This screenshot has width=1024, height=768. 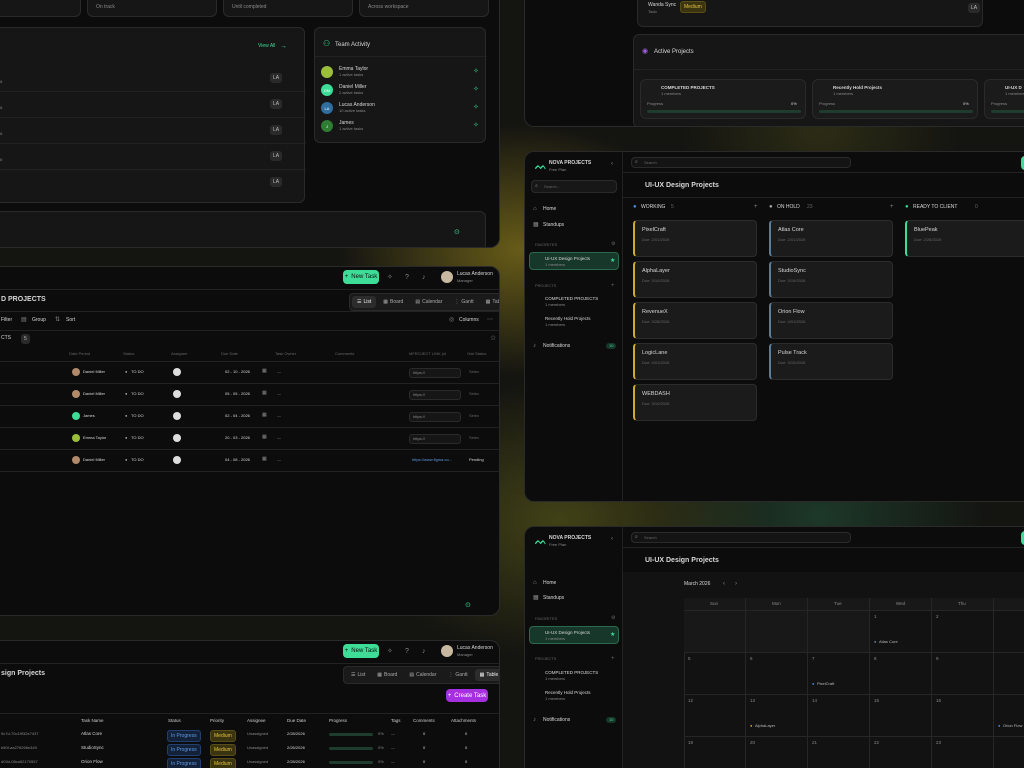 What do you see at coordinates (184, 736) in the screenshot?
I see `status-badge: In Progress` at bounding box center [184, 736].